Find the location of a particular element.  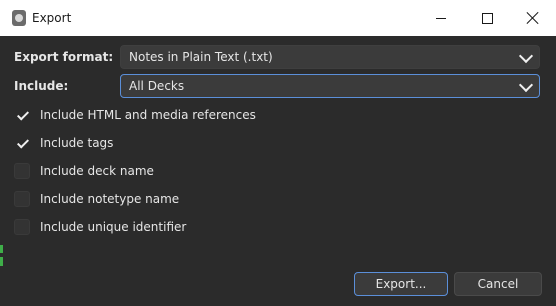

close-icon is located at coordinates (533, 18).